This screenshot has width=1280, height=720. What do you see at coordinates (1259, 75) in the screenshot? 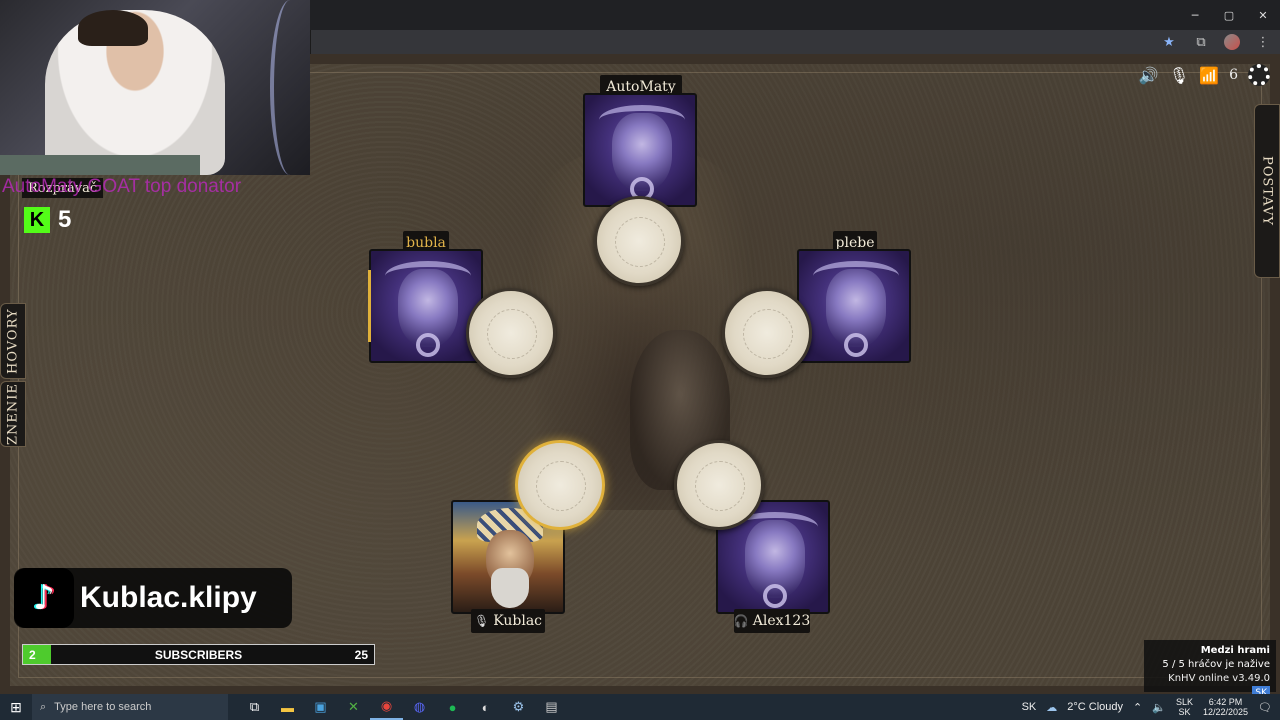
I see `settings-gear-icon` at bounding box center [1259, 75].